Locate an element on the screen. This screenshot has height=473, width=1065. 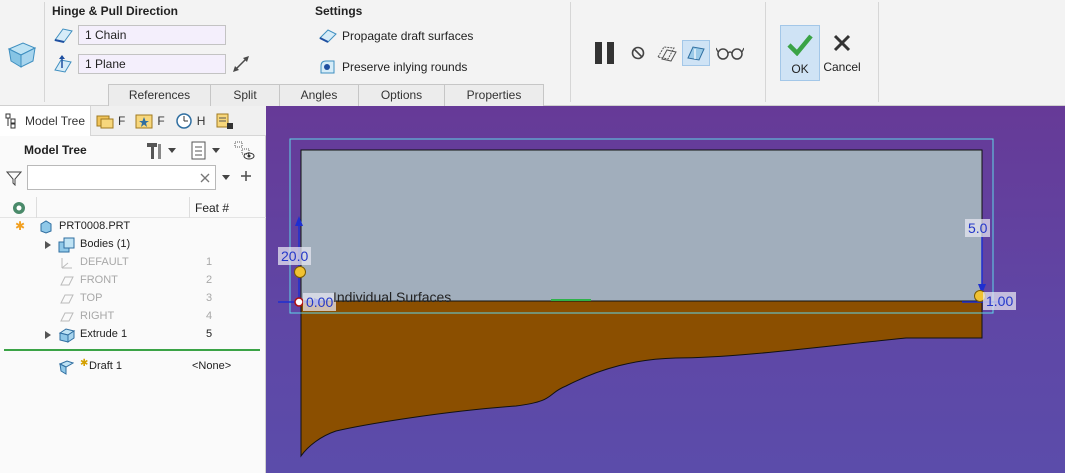
feat-num-front: 2 is located at coordinates (209, 280).